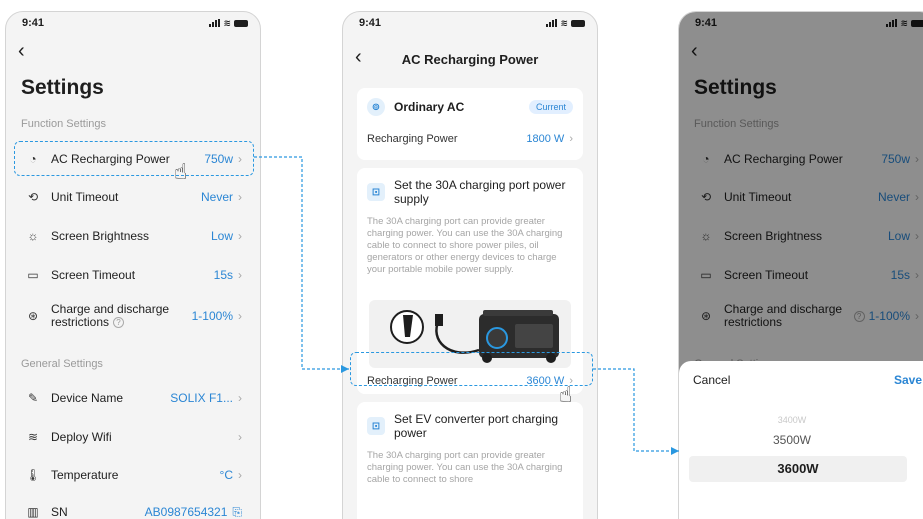  What do you see at coordinates (134, 158) in the screenshot?
I see `highlight-ac-recharging-power` at bounding box center [134, 158].